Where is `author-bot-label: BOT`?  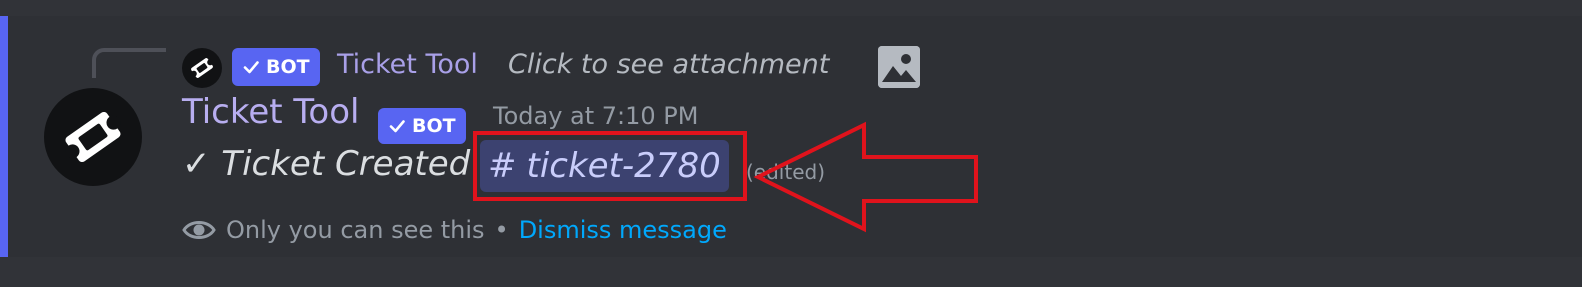
author-bot-label: BOT is located at coordinates (434, 126).